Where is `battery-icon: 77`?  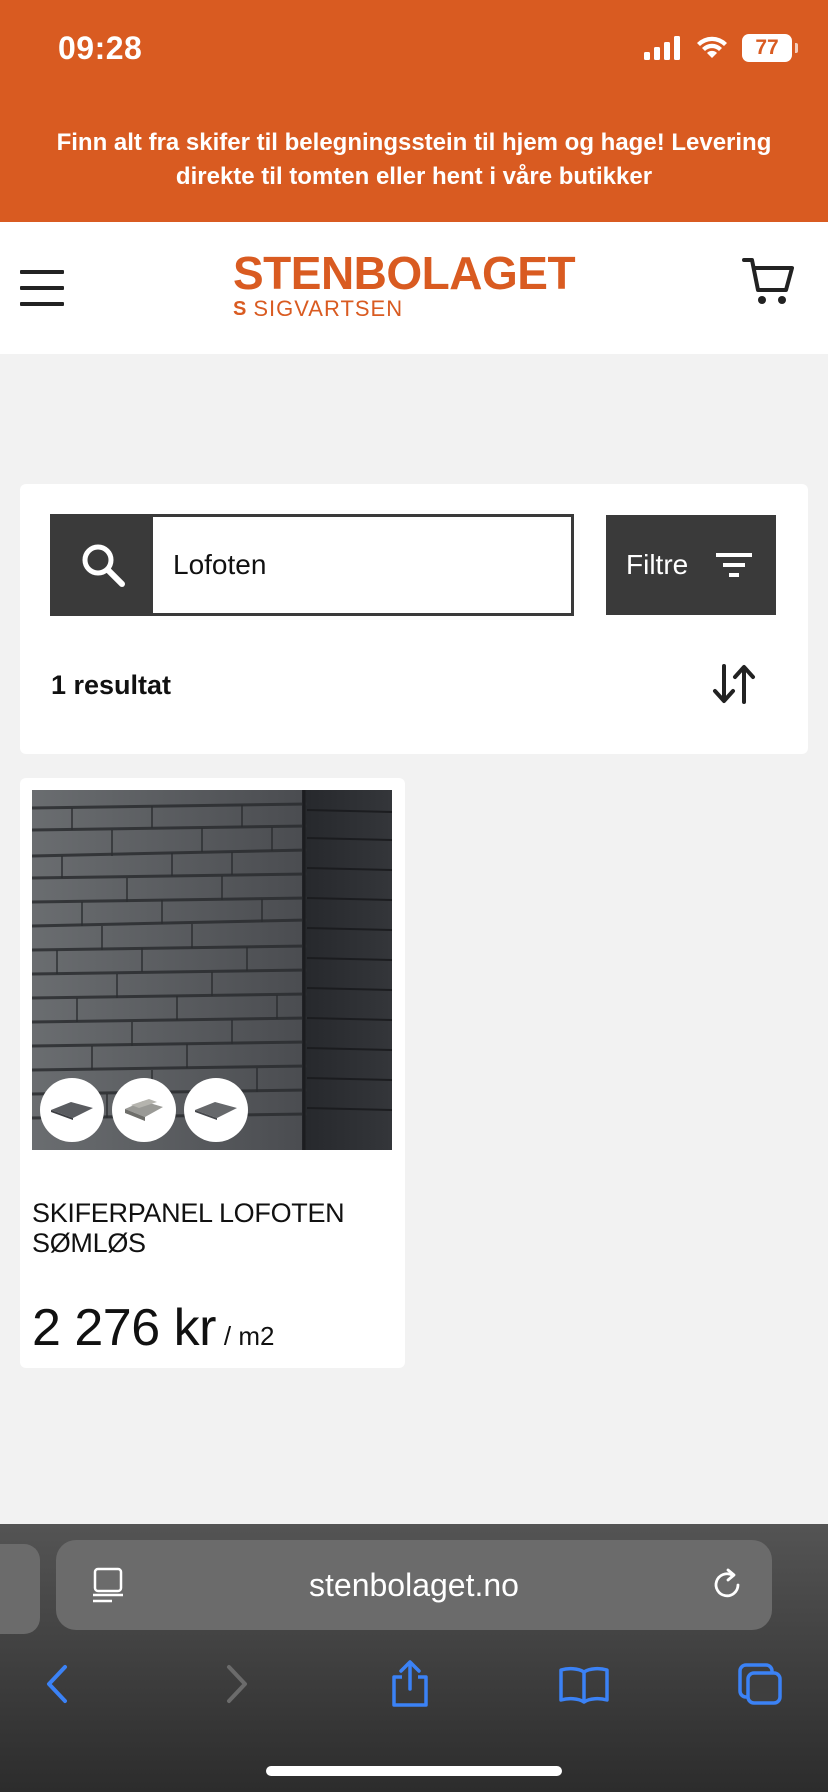
battery-icon: 77 is located at coordinates (770, 48).